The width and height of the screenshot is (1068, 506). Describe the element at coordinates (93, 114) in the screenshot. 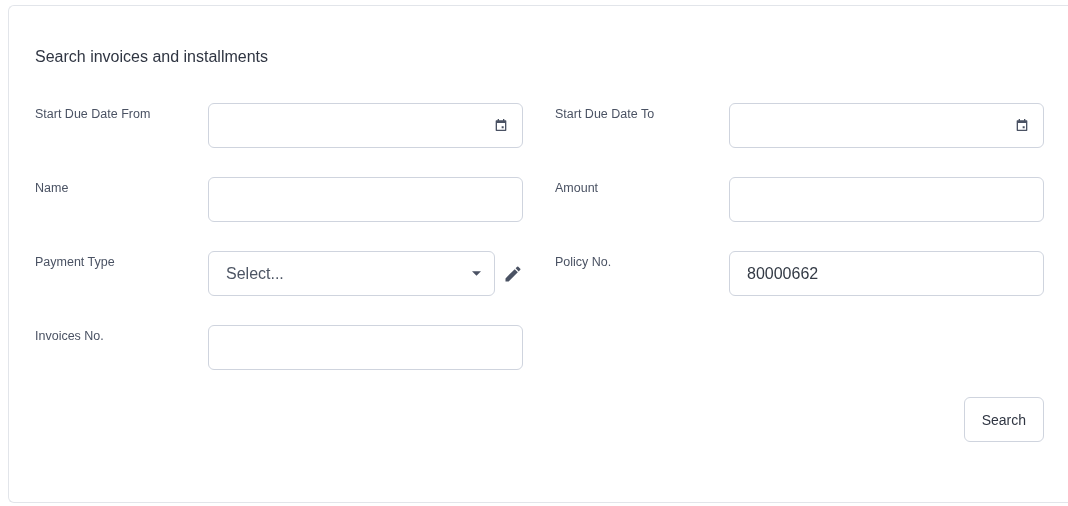

I see `field-label: Start Due Date From` at that location.